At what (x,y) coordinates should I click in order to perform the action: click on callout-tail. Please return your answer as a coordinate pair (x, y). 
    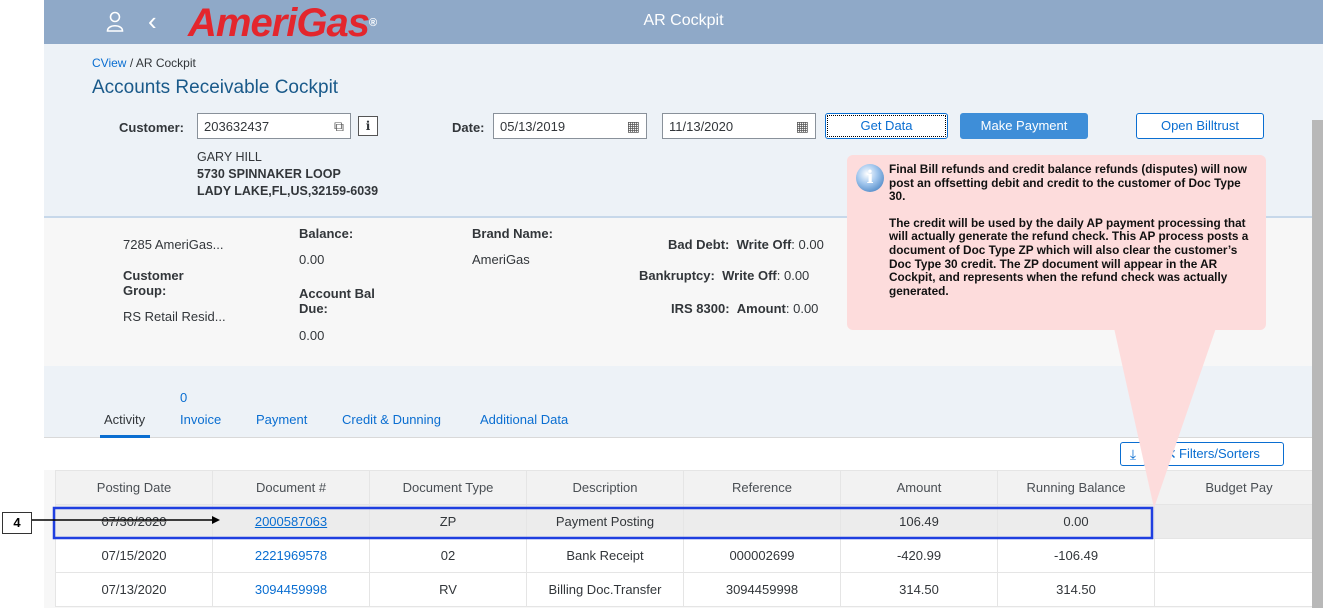
    Looking at the image, I should click on (1165, 418).